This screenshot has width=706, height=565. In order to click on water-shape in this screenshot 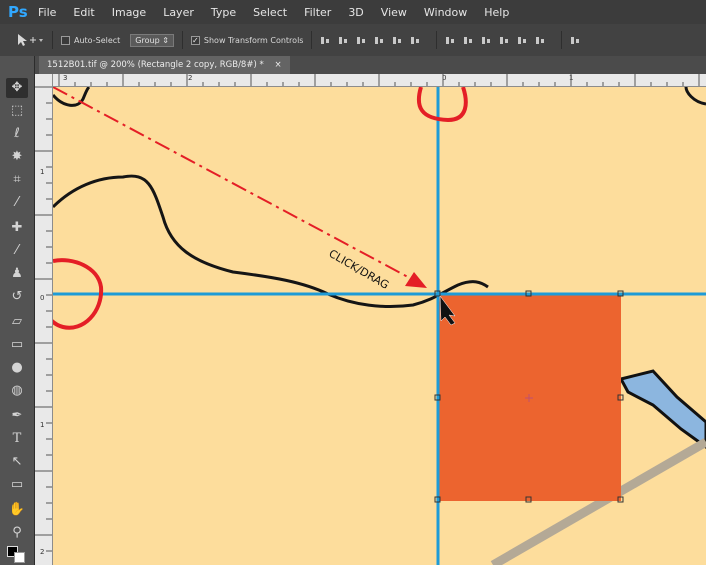, I will do `click(662, 409)`.